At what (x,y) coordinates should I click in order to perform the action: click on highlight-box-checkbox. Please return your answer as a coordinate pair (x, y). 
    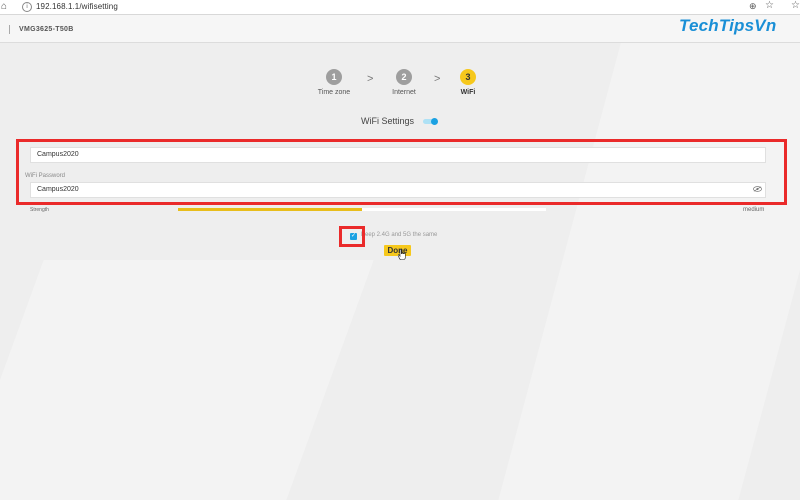
    Looking at the image, I should click on (352, 236).